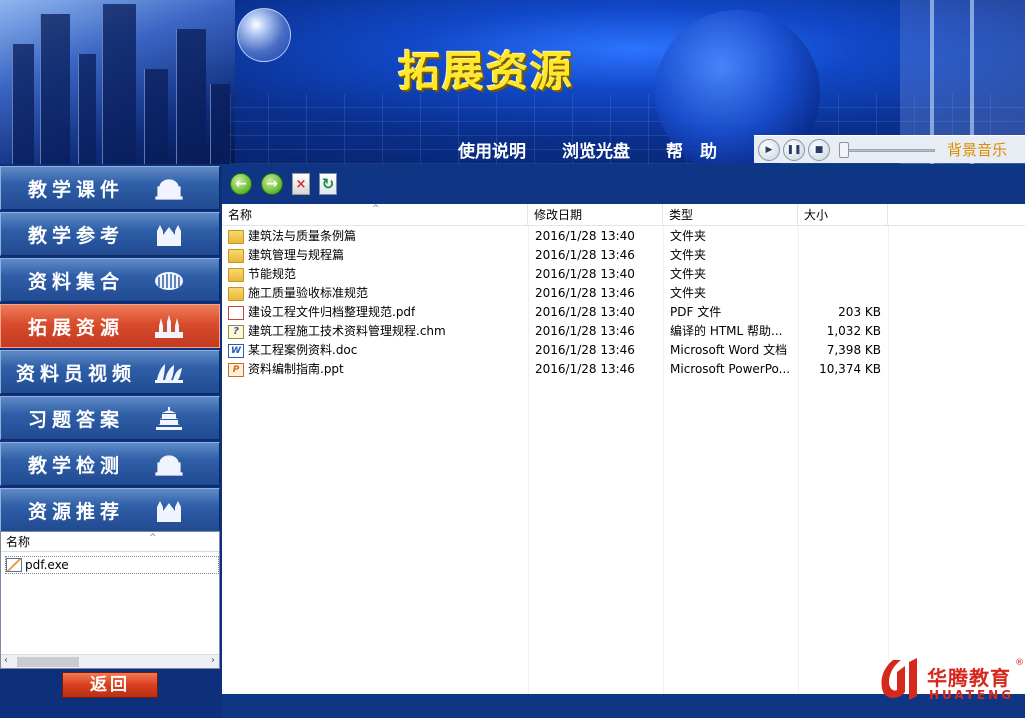  I want to click on exe-file-icon, so click(14, 565).